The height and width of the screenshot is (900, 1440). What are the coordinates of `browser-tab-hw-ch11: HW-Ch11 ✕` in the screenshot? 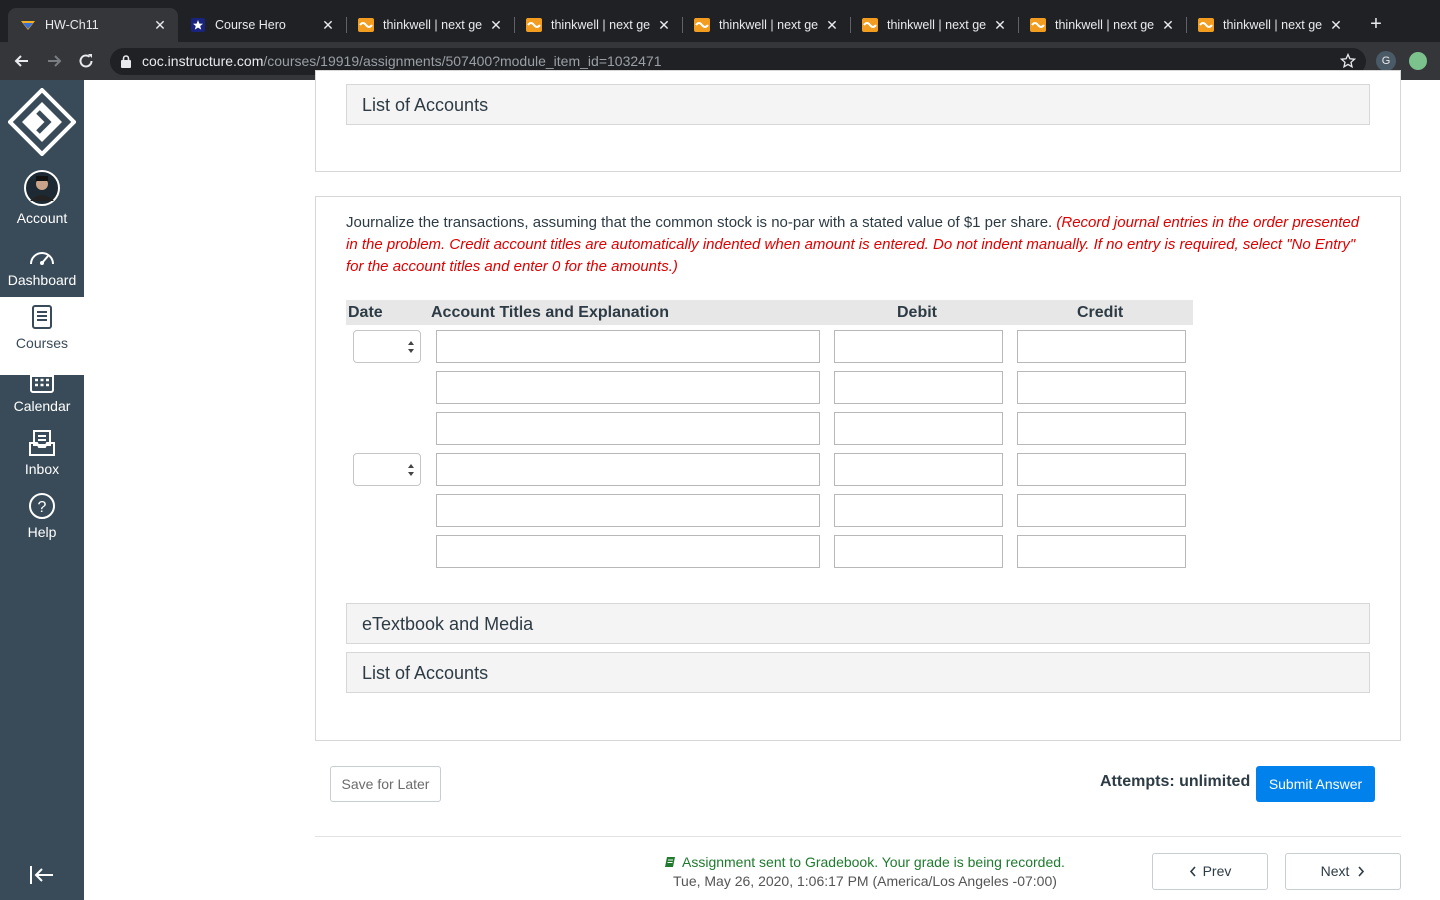 It's located at (93, 25).